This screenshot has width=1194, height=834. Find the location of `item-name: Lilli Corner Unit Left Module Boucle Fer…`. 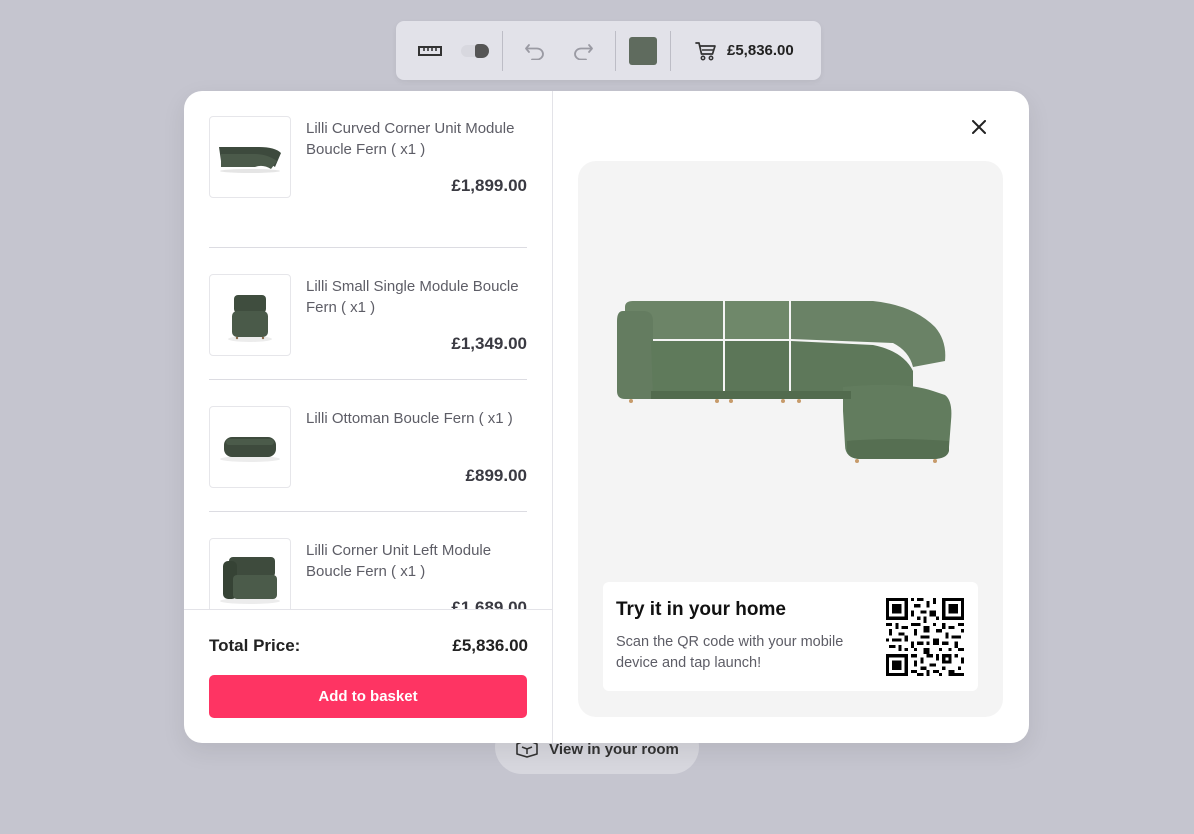

item-name: Lilli Corner Unit Left Module Boucle Fer… is located at coordinates (399, 561).